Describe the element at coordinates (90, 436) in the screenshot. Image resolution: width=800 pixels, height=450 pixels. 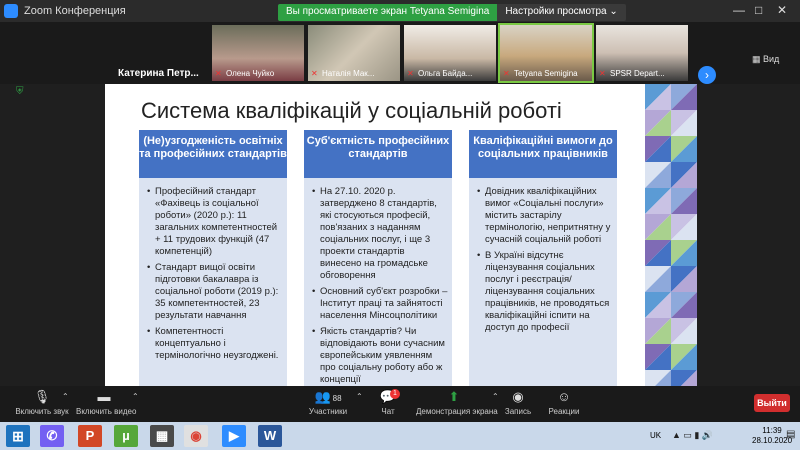
I see `powerpoint-icon: P` at that location.